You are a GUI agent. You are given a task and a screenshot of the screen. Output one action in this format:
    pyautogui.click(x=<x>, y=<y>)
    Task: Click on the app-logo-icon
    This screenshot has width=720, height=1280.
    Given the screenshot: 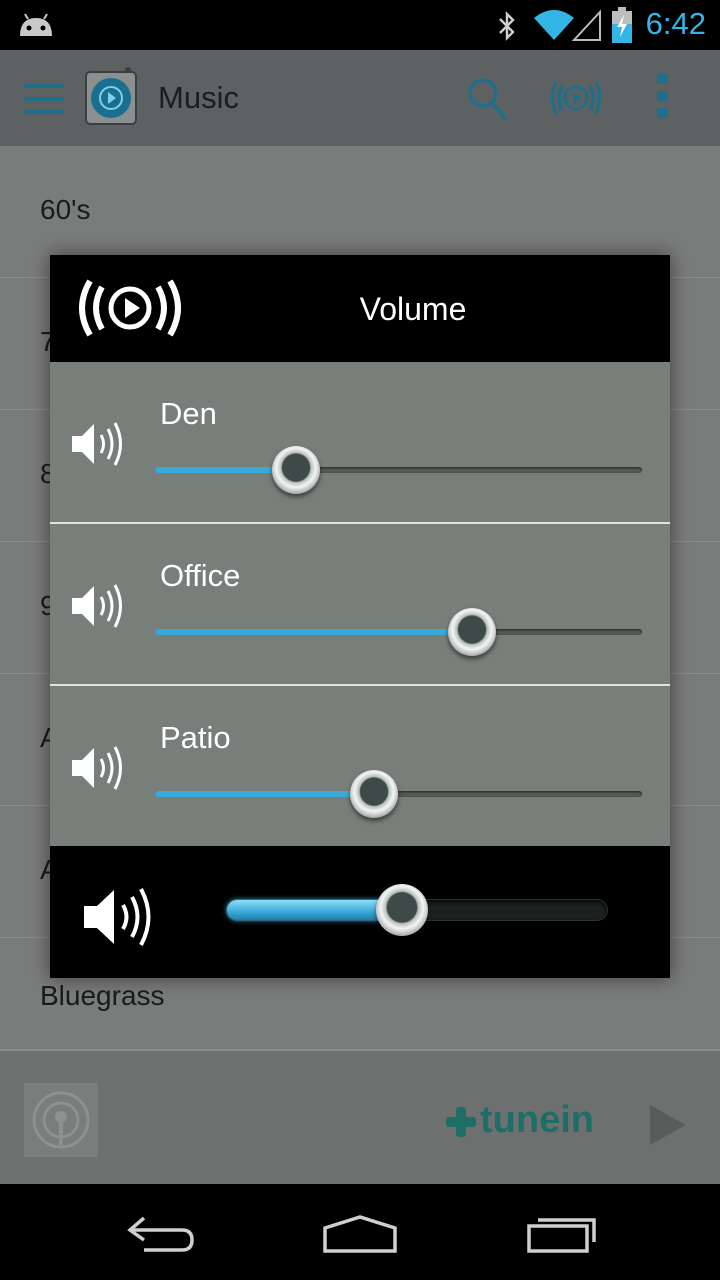 What is the action you would take?
    pyautogui.click(x=111, y=96)
    